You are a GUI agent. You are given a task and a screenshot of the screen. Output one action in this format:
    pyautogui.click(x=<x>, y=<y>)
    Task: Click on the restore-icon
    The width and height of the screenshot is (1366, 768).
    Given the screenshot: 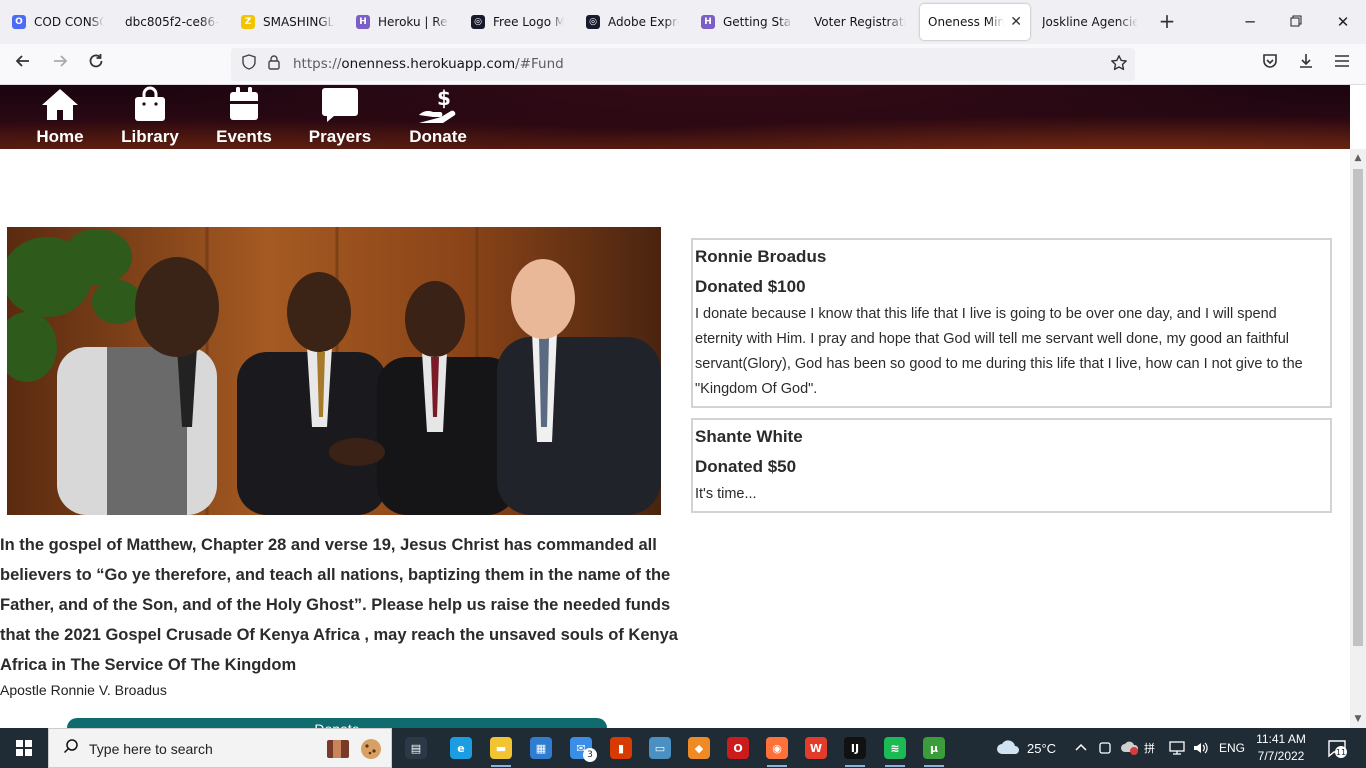 What is the action you would take?
    pyautogui.click(x=1296, y=22)
    